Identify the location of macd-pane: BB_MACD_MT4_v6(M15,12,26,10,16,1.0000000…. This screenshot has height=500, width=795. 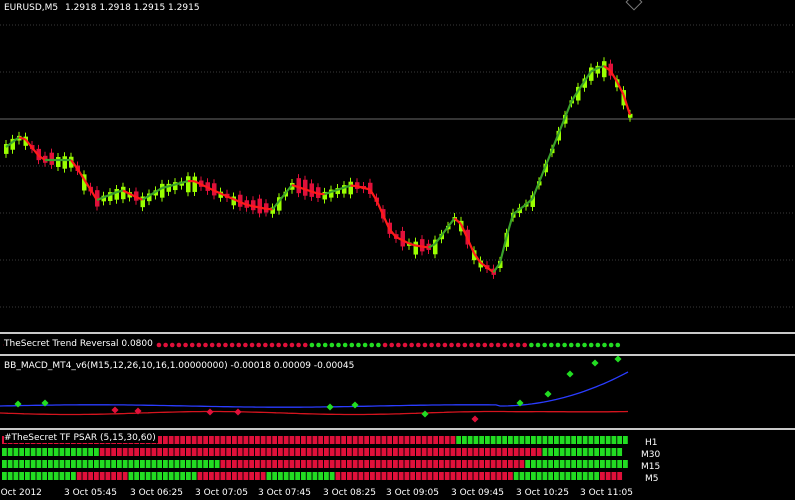
(397, 392).